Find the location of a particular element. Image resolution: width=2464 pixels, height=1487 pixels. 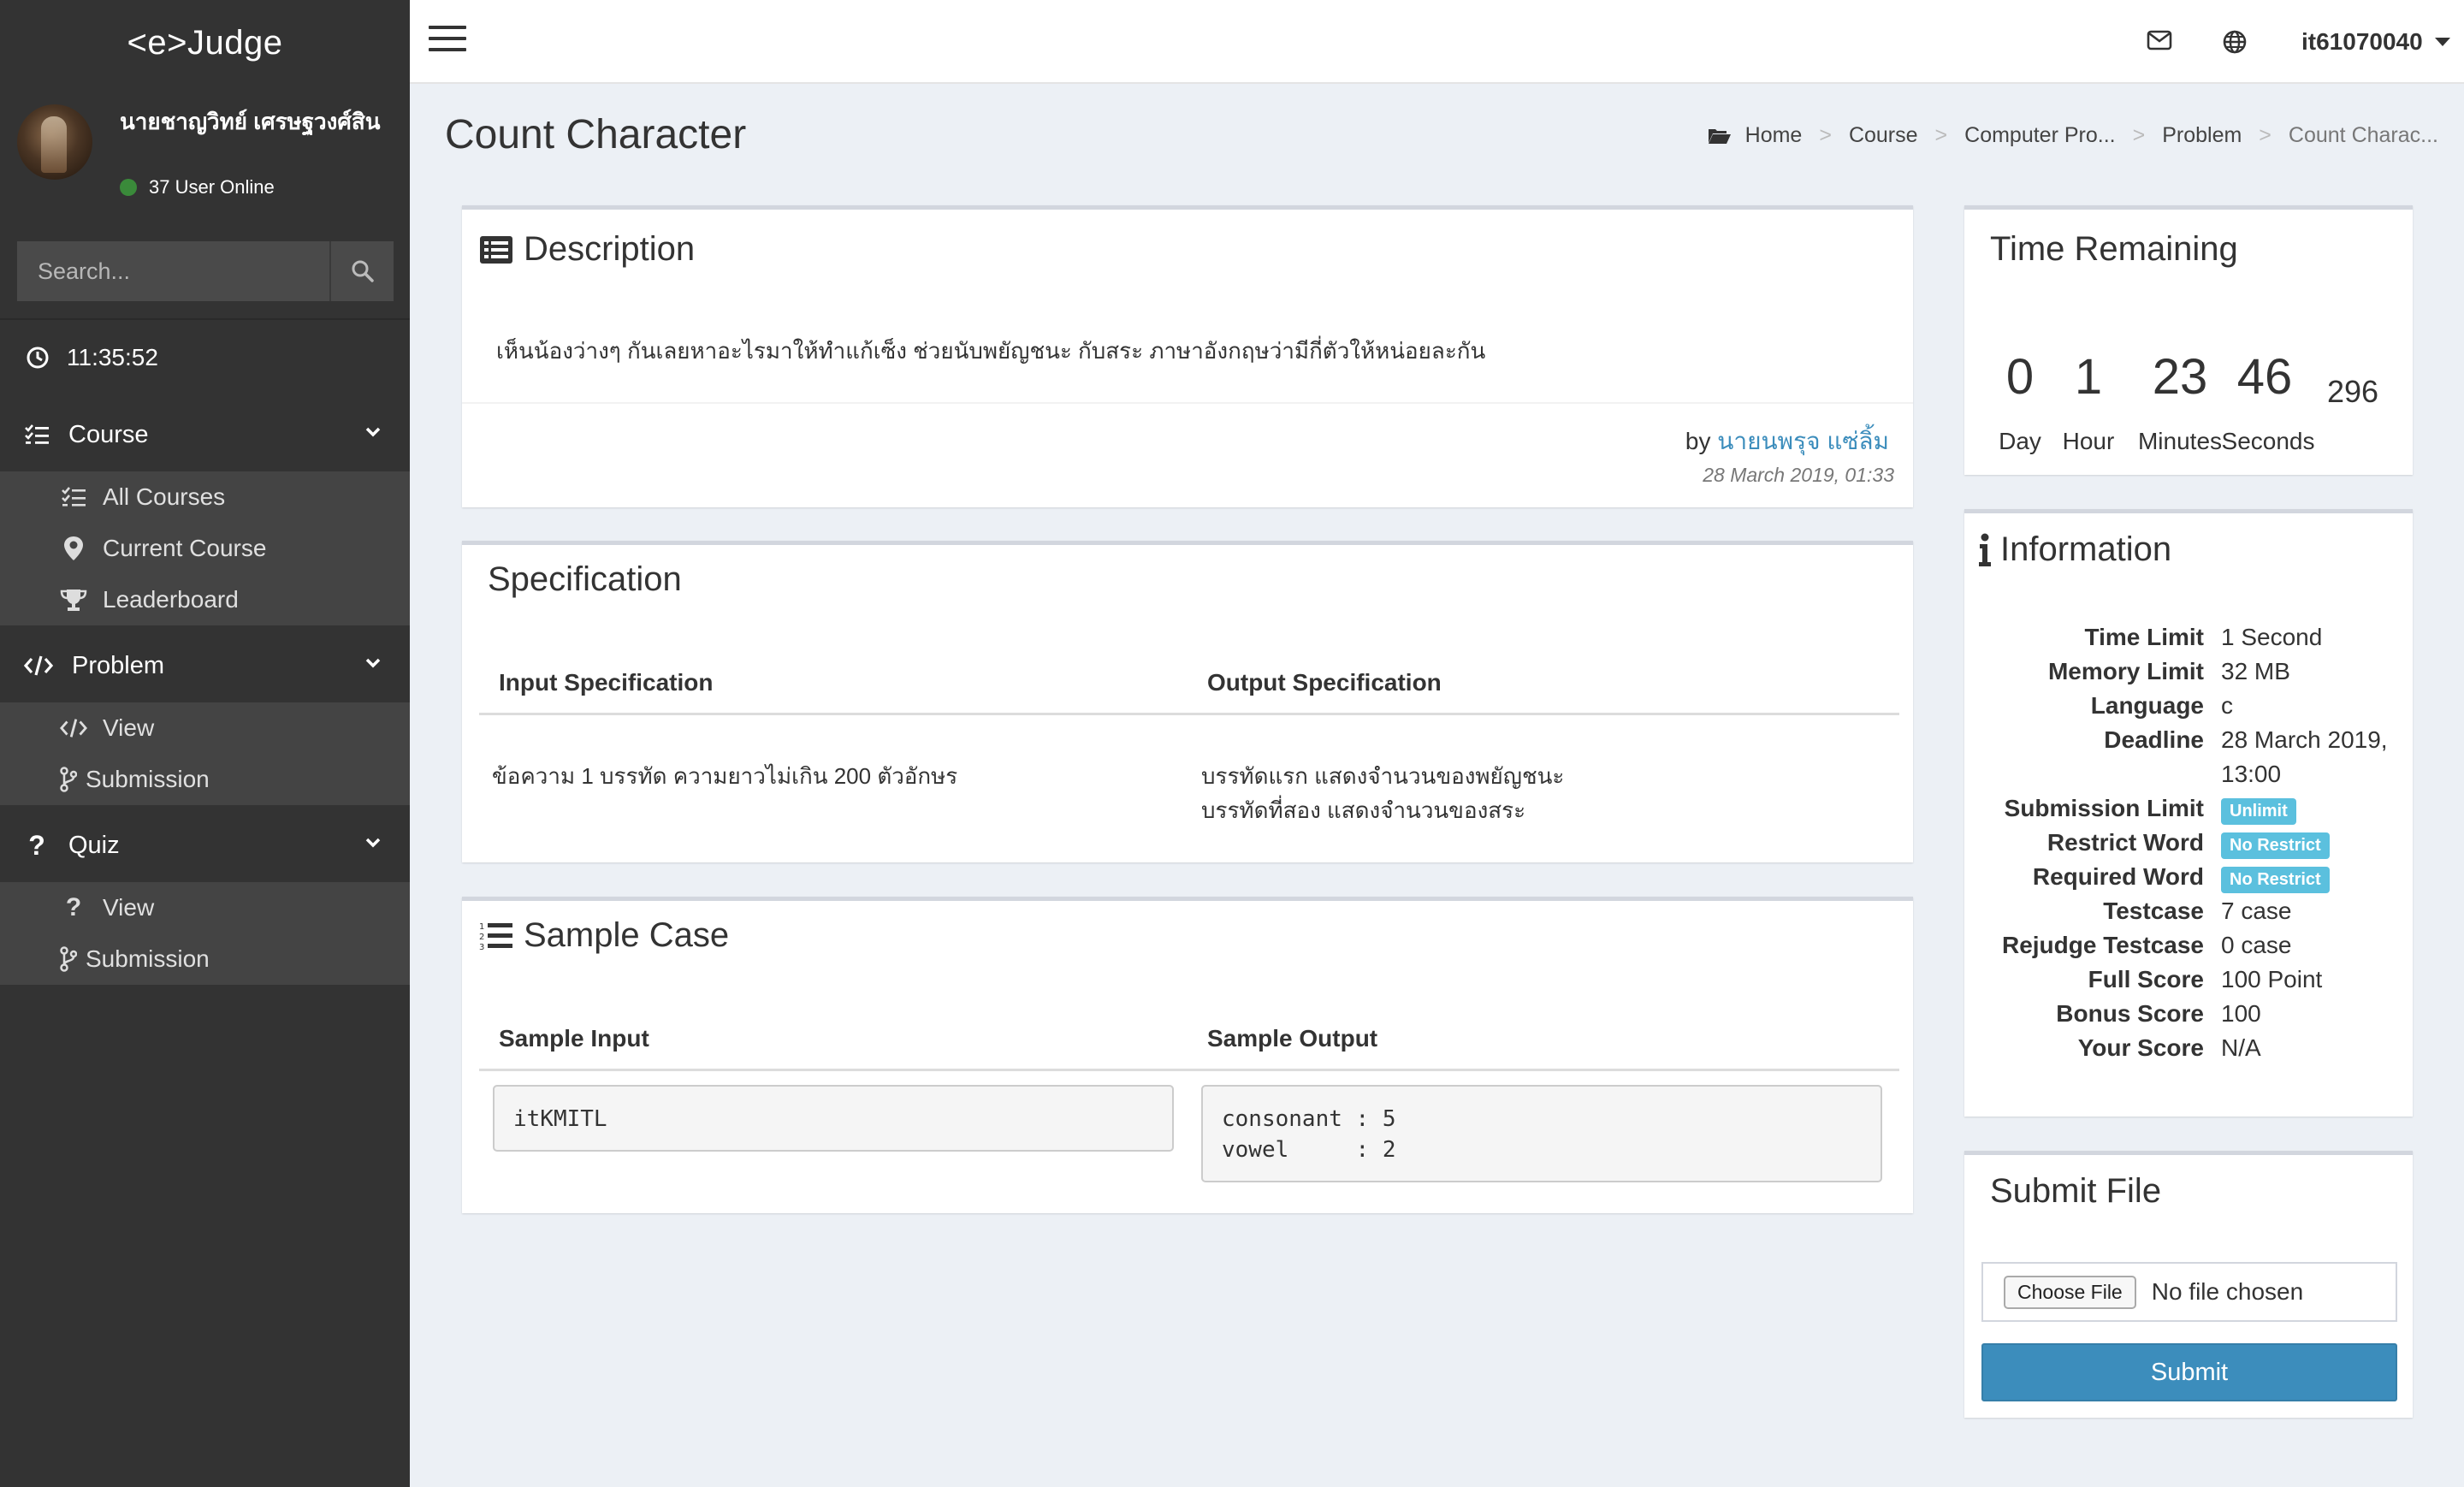

description-header: Description is located at coordinates (587, 249).